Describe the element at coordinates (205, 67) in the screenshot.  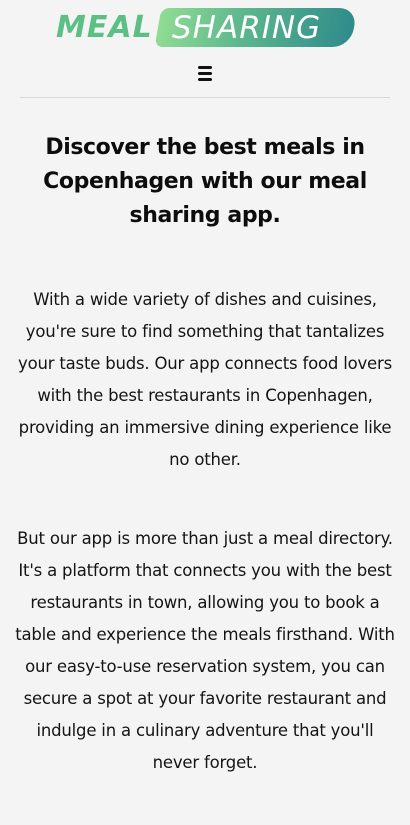
I see `hamburger-icon` at that location.